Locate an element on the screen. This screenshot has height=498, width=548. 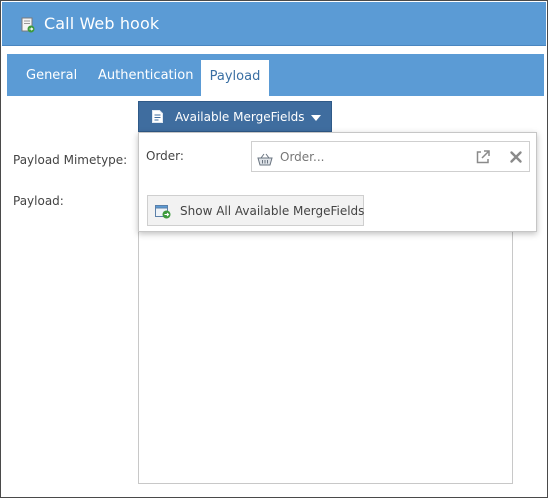
order-label: Order: is located at coordinates (165, 156).